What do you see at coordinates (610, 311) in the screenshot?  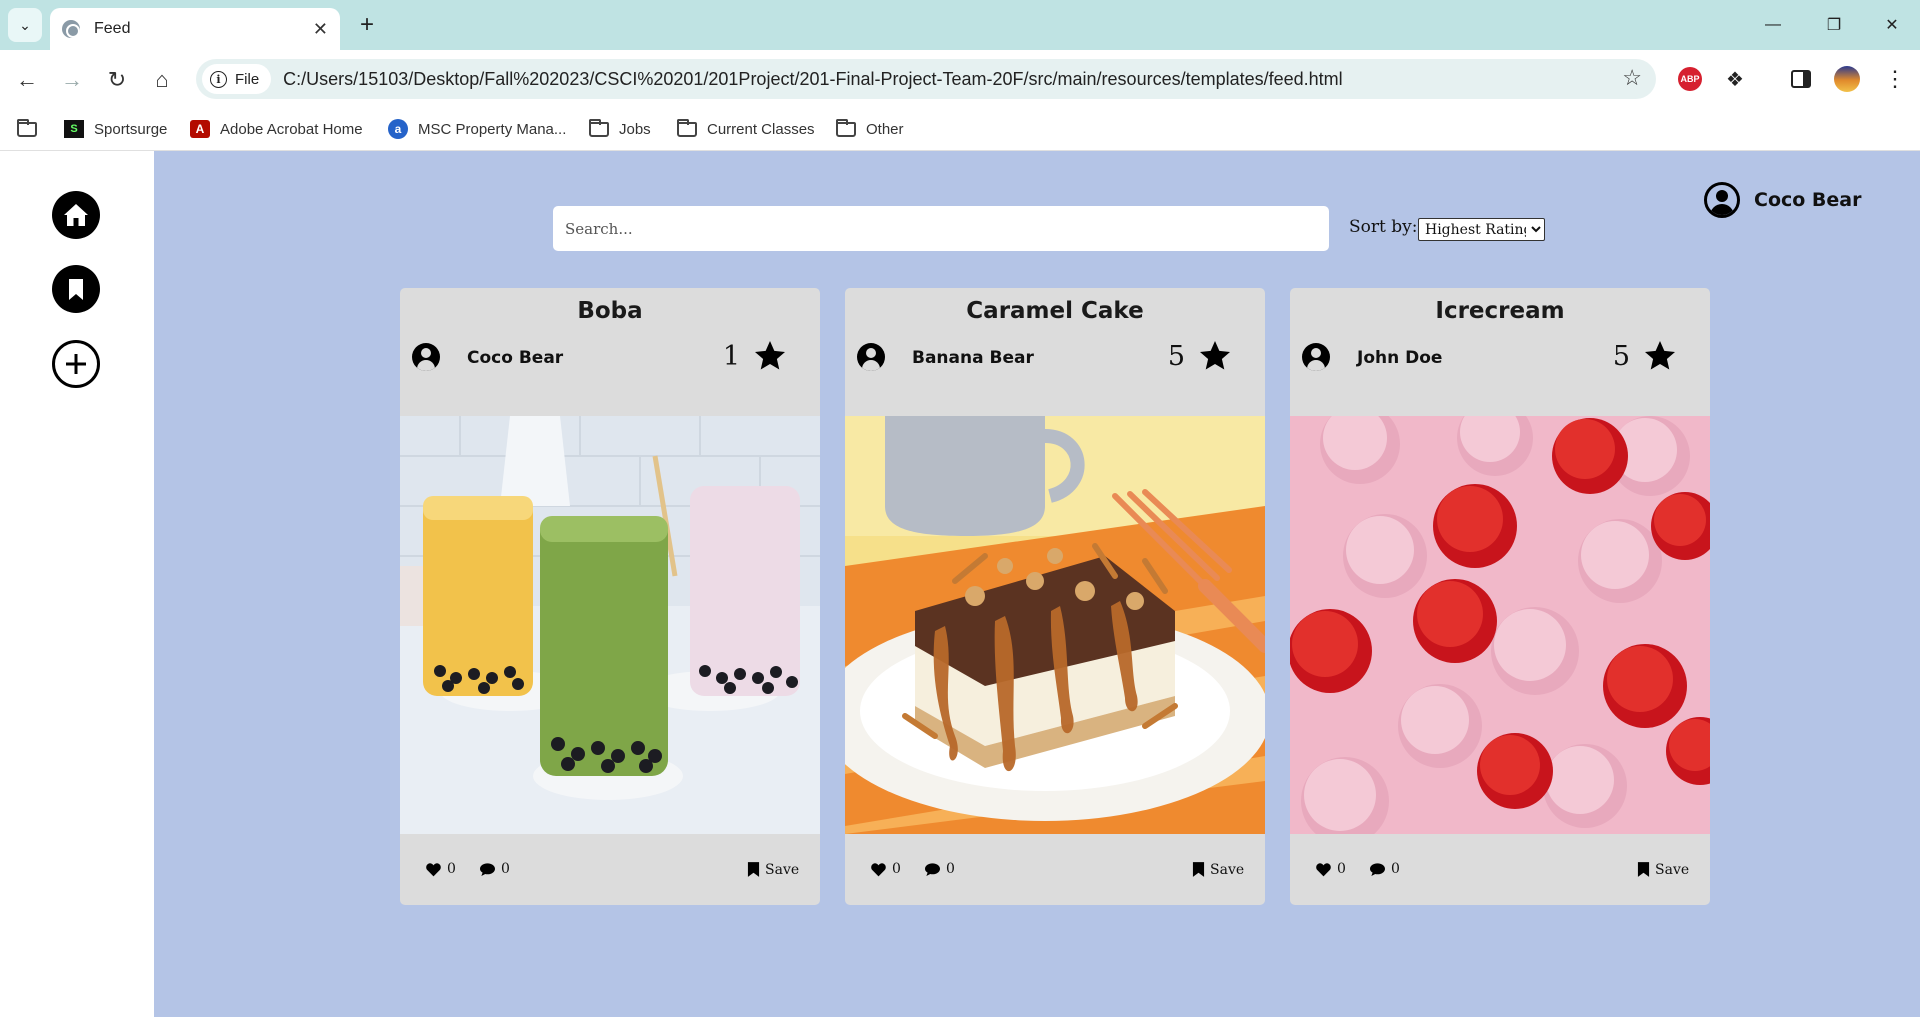 I see `post-title: Boba` at bounding box center [610, 311].